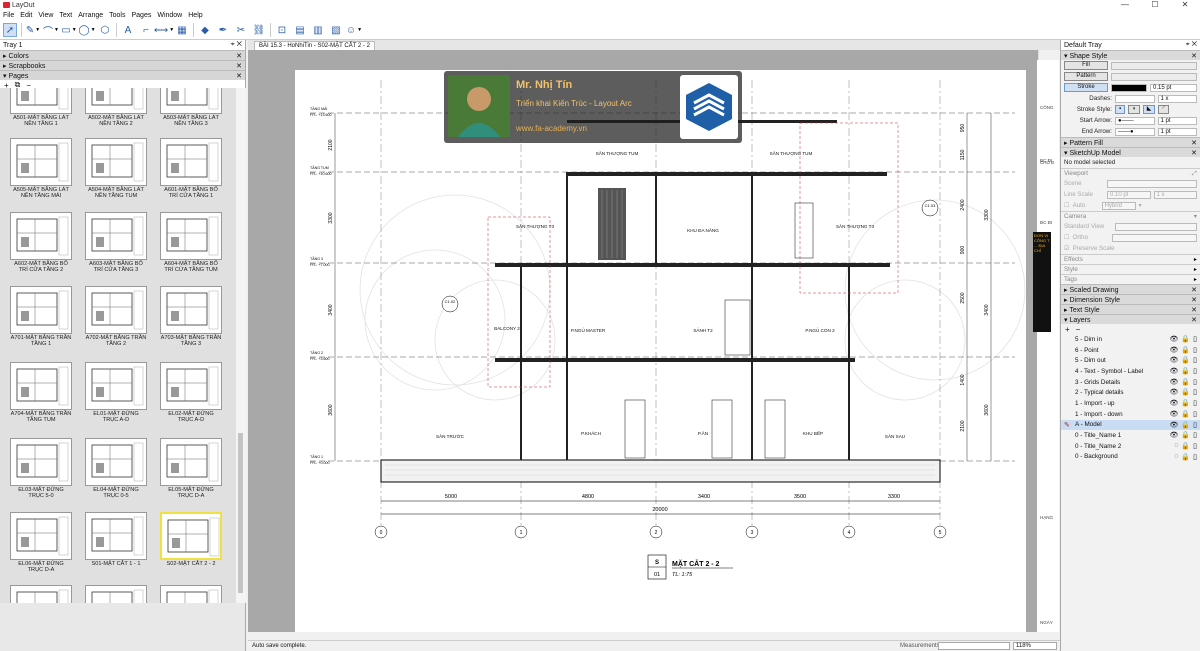  I want to click on layer-row: 3 - Grids Details 👁 🔒 ▯, so click(1130, 382).